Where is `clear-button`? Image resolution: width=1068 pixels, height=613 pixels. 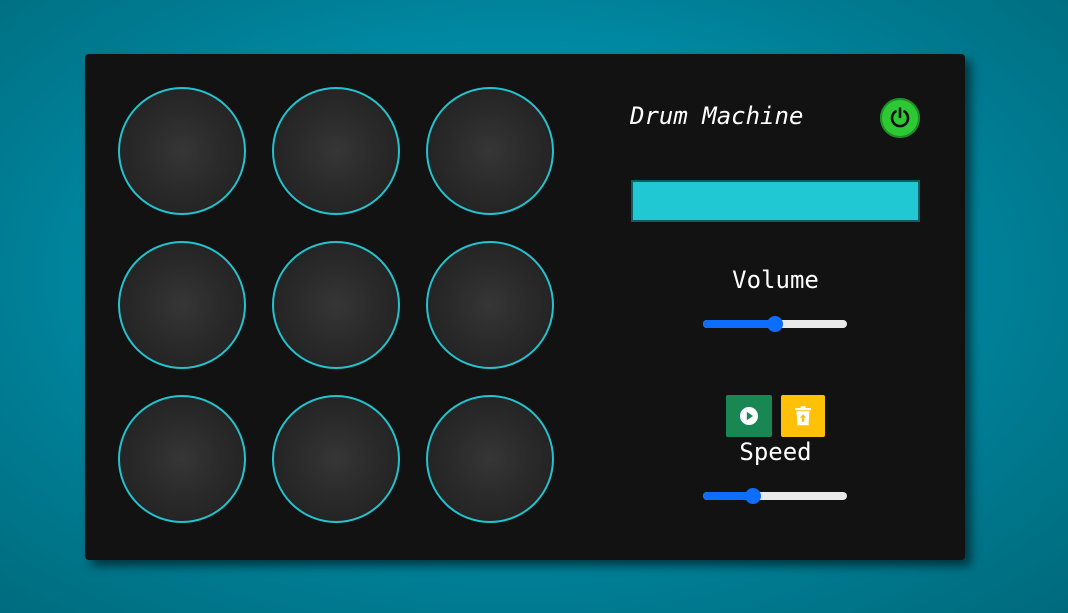 clear-button is located at coordinates (803, 416).